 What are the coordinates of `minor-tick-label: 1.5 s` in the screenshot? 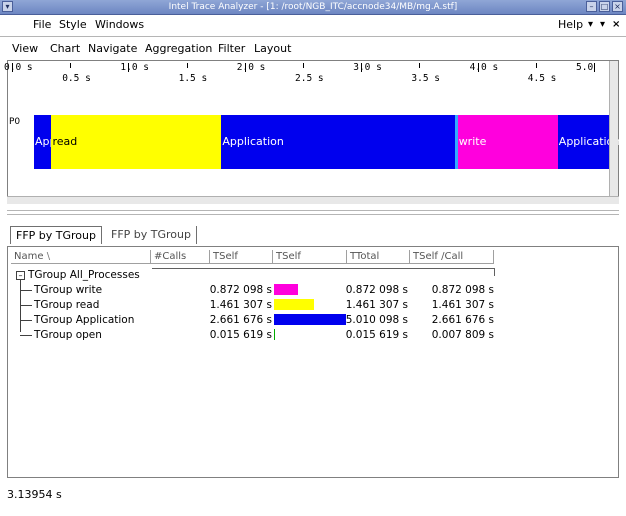 It's located at (193, 78).